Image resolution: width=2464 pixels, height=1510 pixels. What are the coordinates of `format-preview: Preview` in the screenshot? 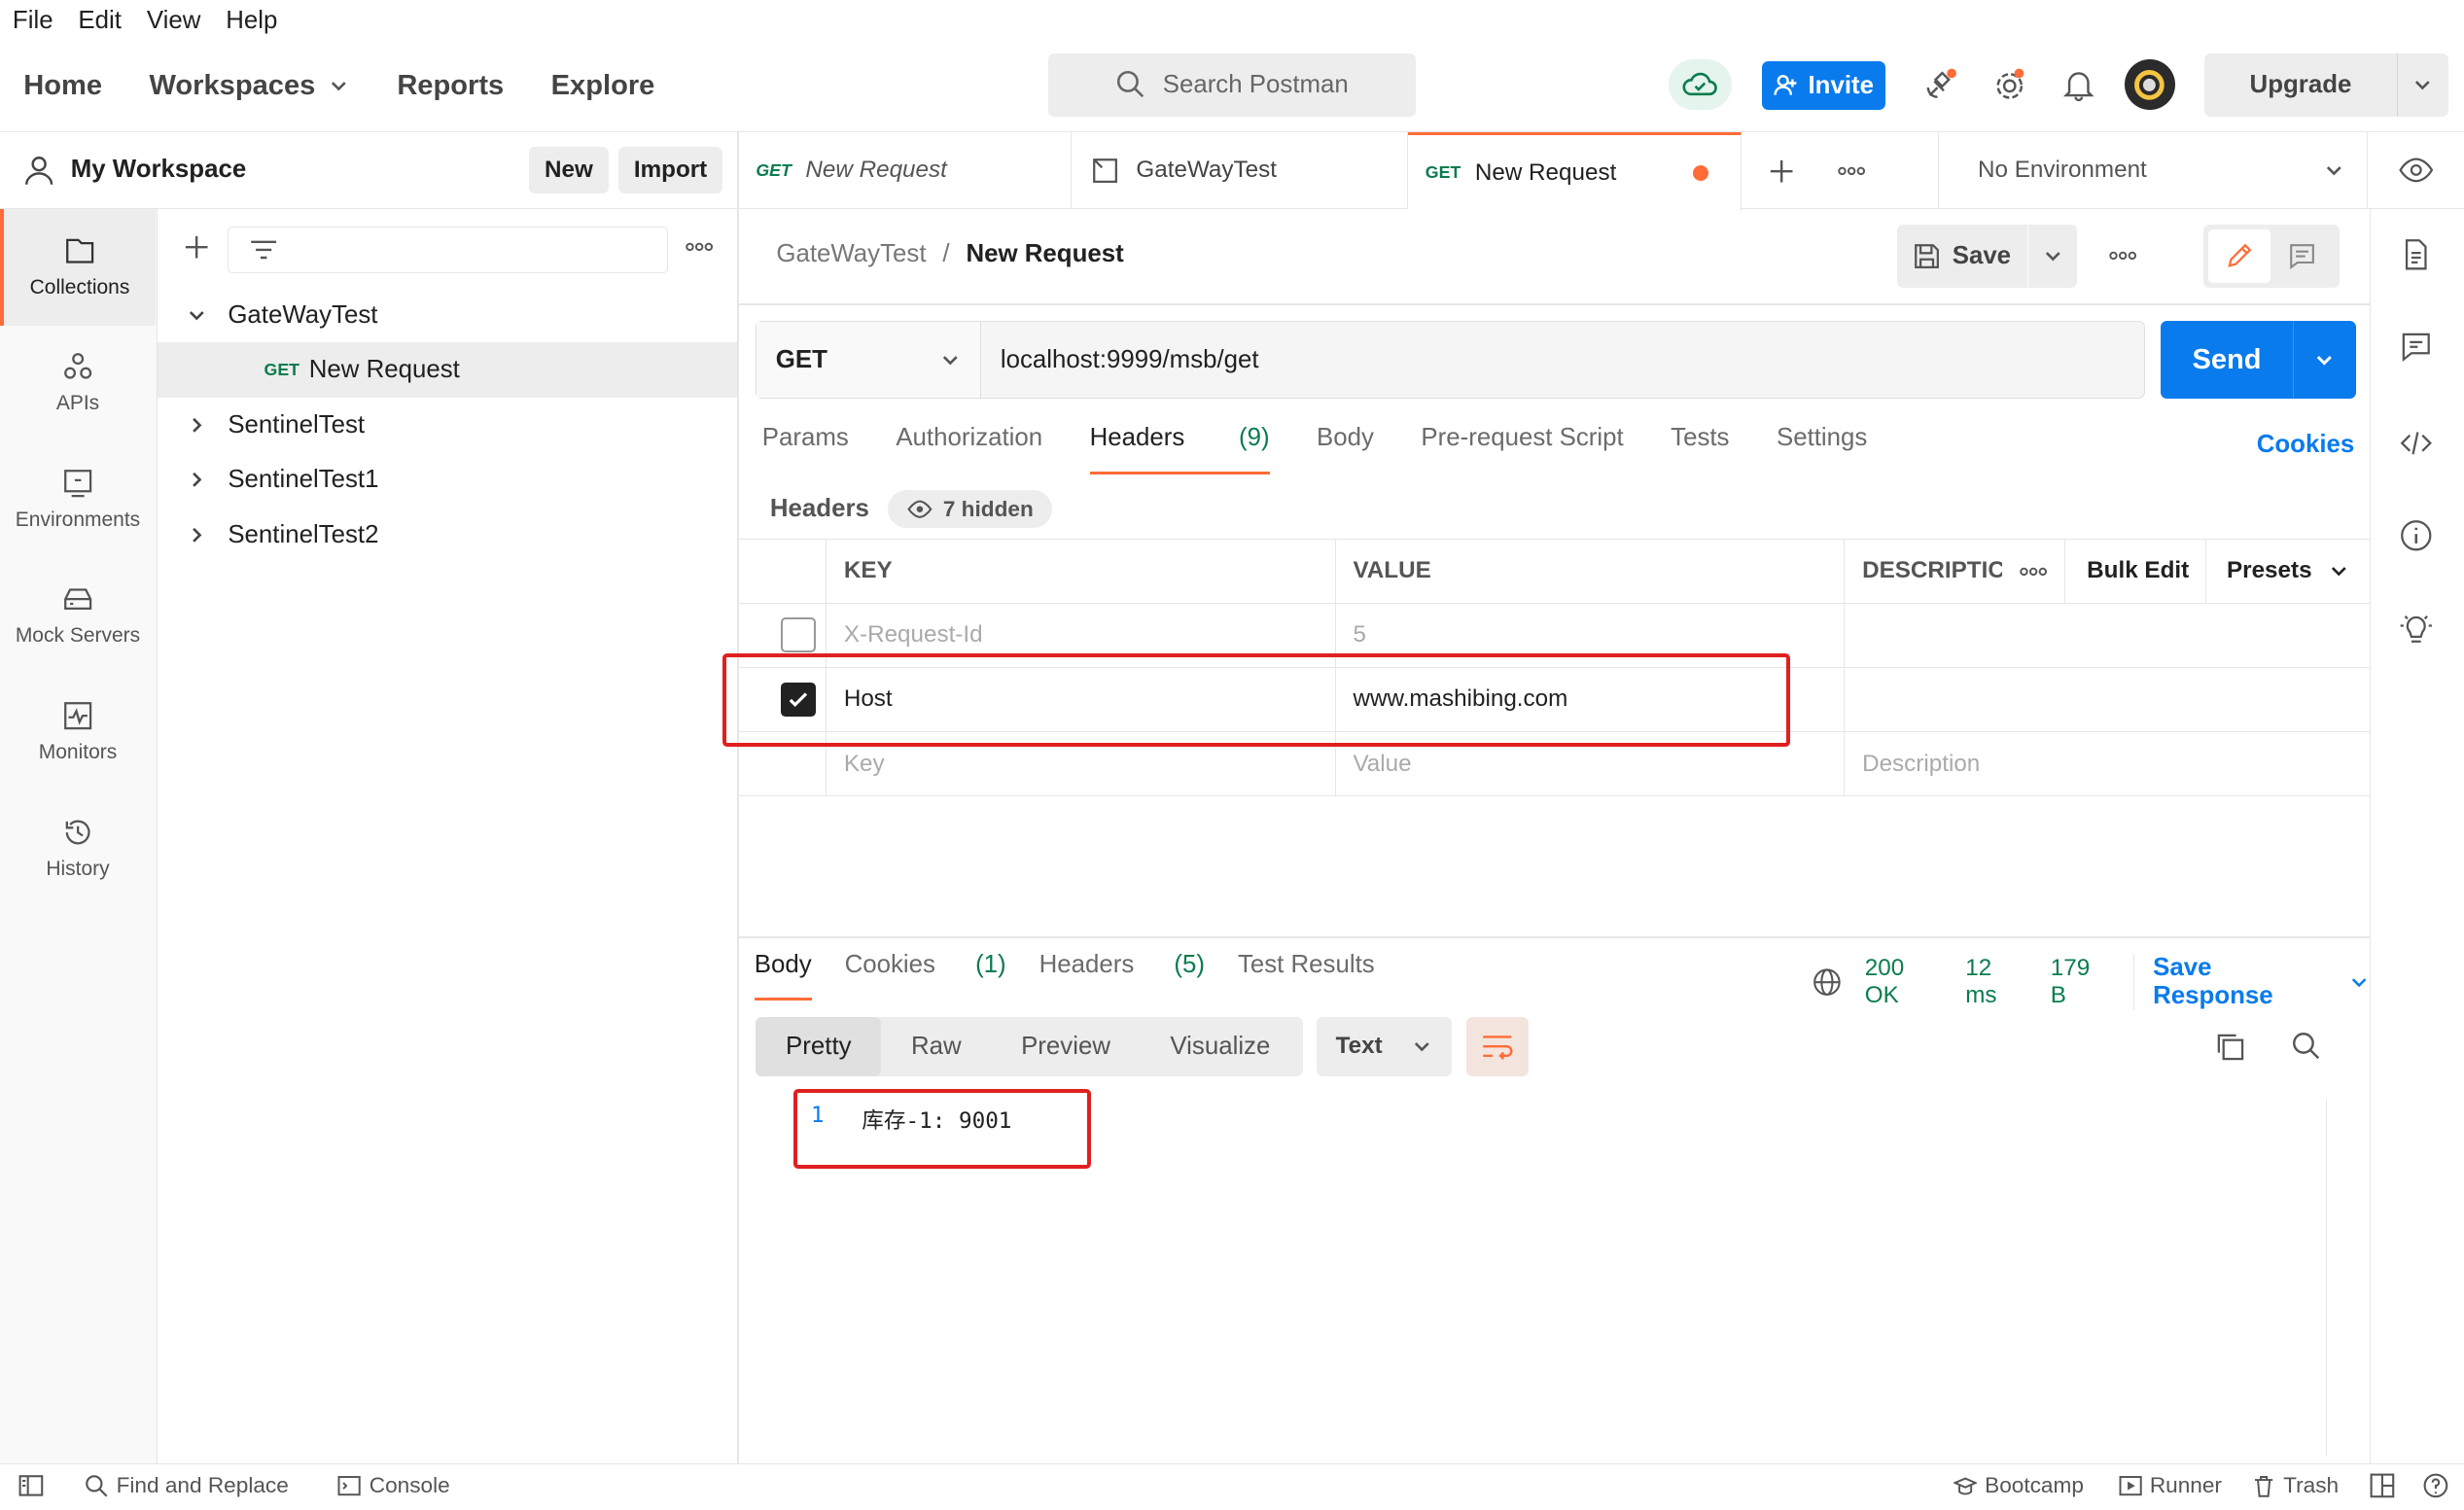 It's located at (1065, 1047).